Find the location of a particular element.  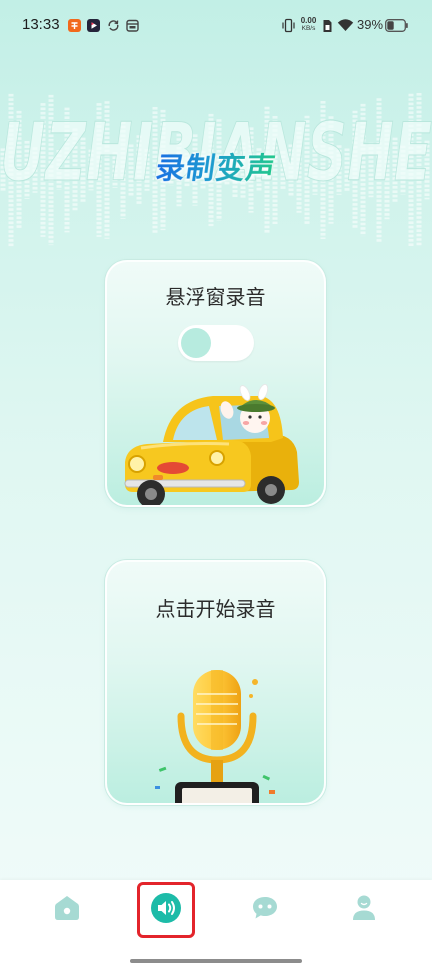

sim-card-icon is located at coordinates (327, 26).